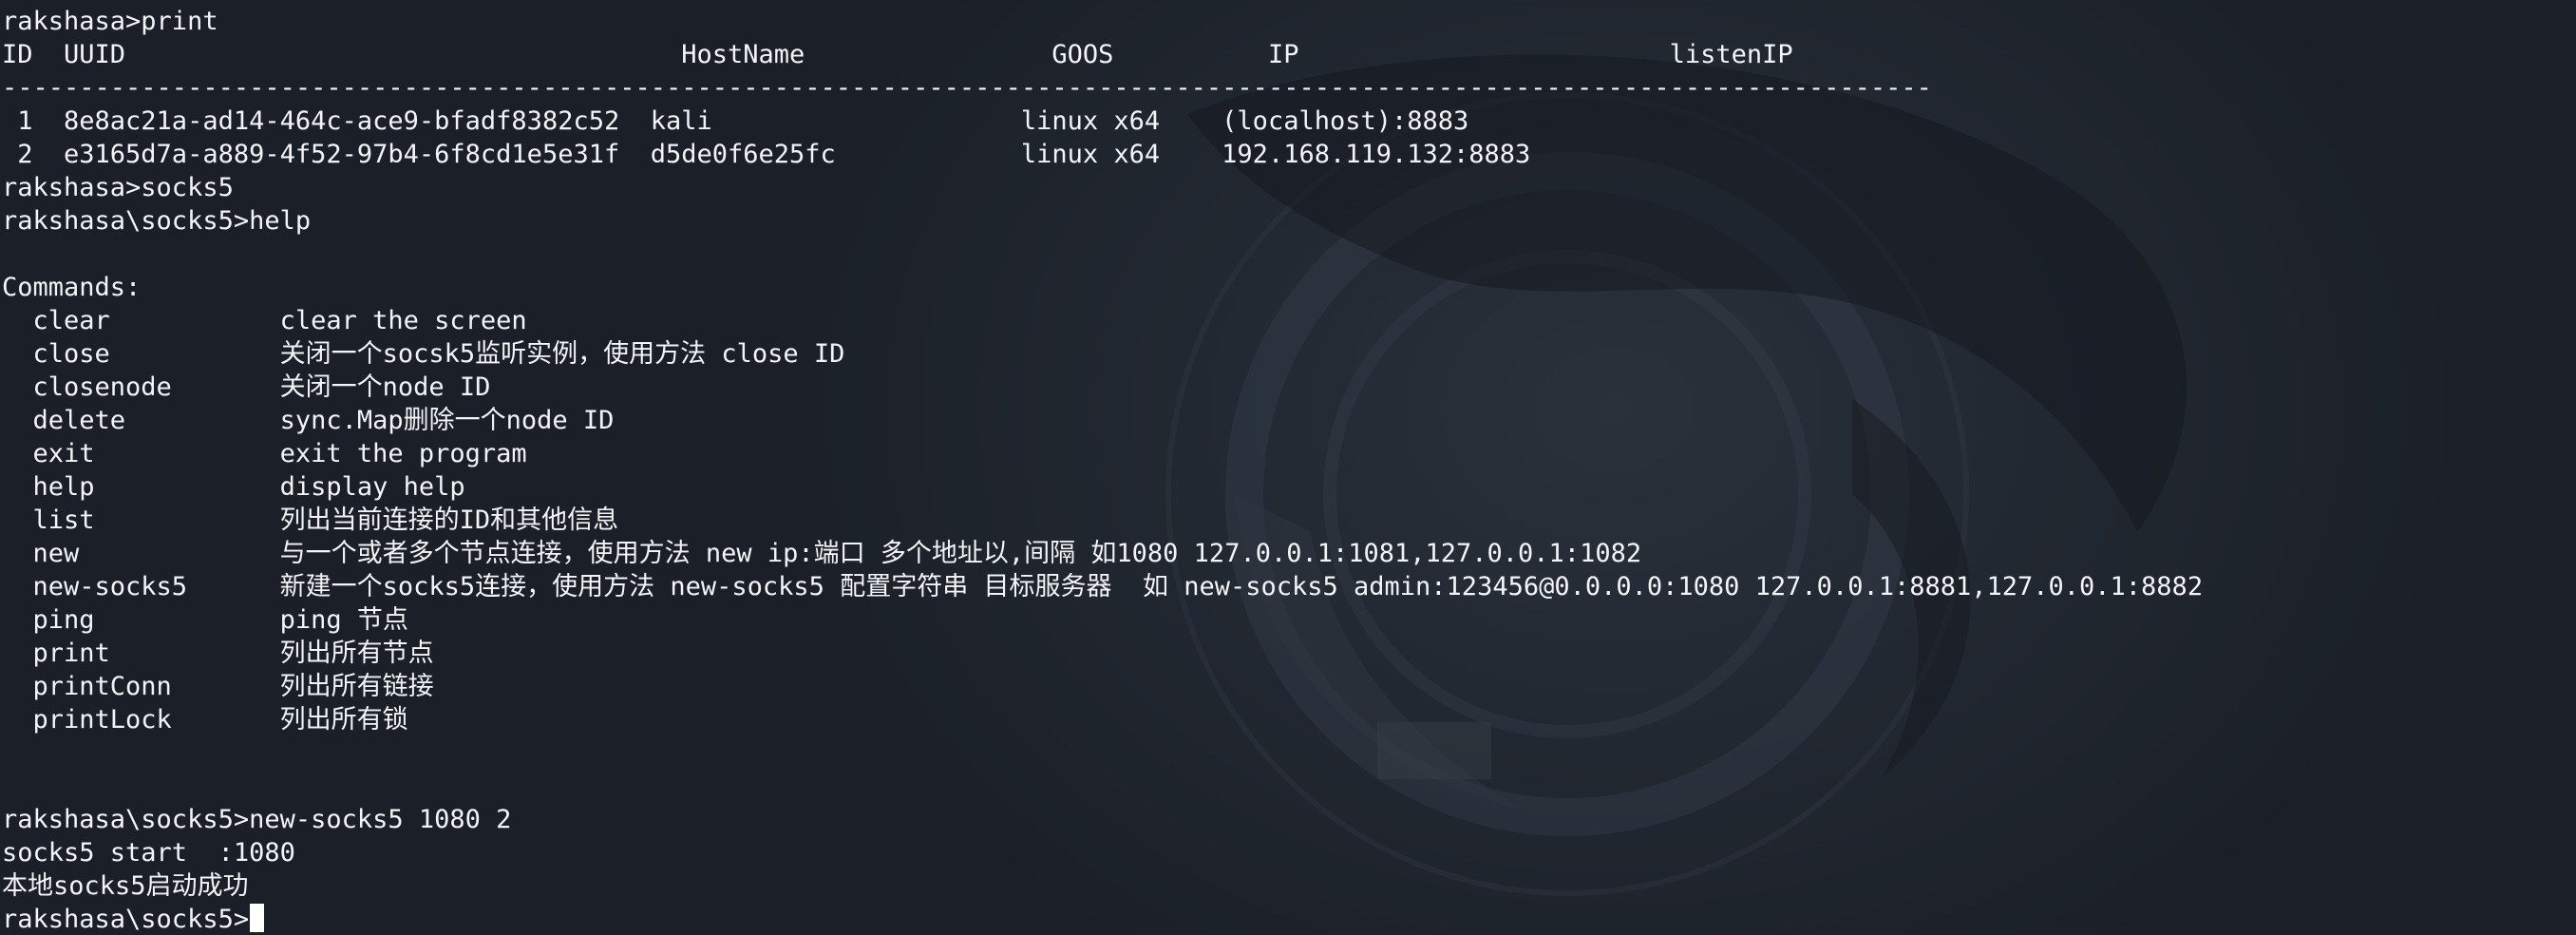 Image resolution: width=2576 pixels, height=935 pixels. Describe the element at coordinates (205, 720) in the screenshot. I see `terminal-line: printLock 列出所有锁` at that location.